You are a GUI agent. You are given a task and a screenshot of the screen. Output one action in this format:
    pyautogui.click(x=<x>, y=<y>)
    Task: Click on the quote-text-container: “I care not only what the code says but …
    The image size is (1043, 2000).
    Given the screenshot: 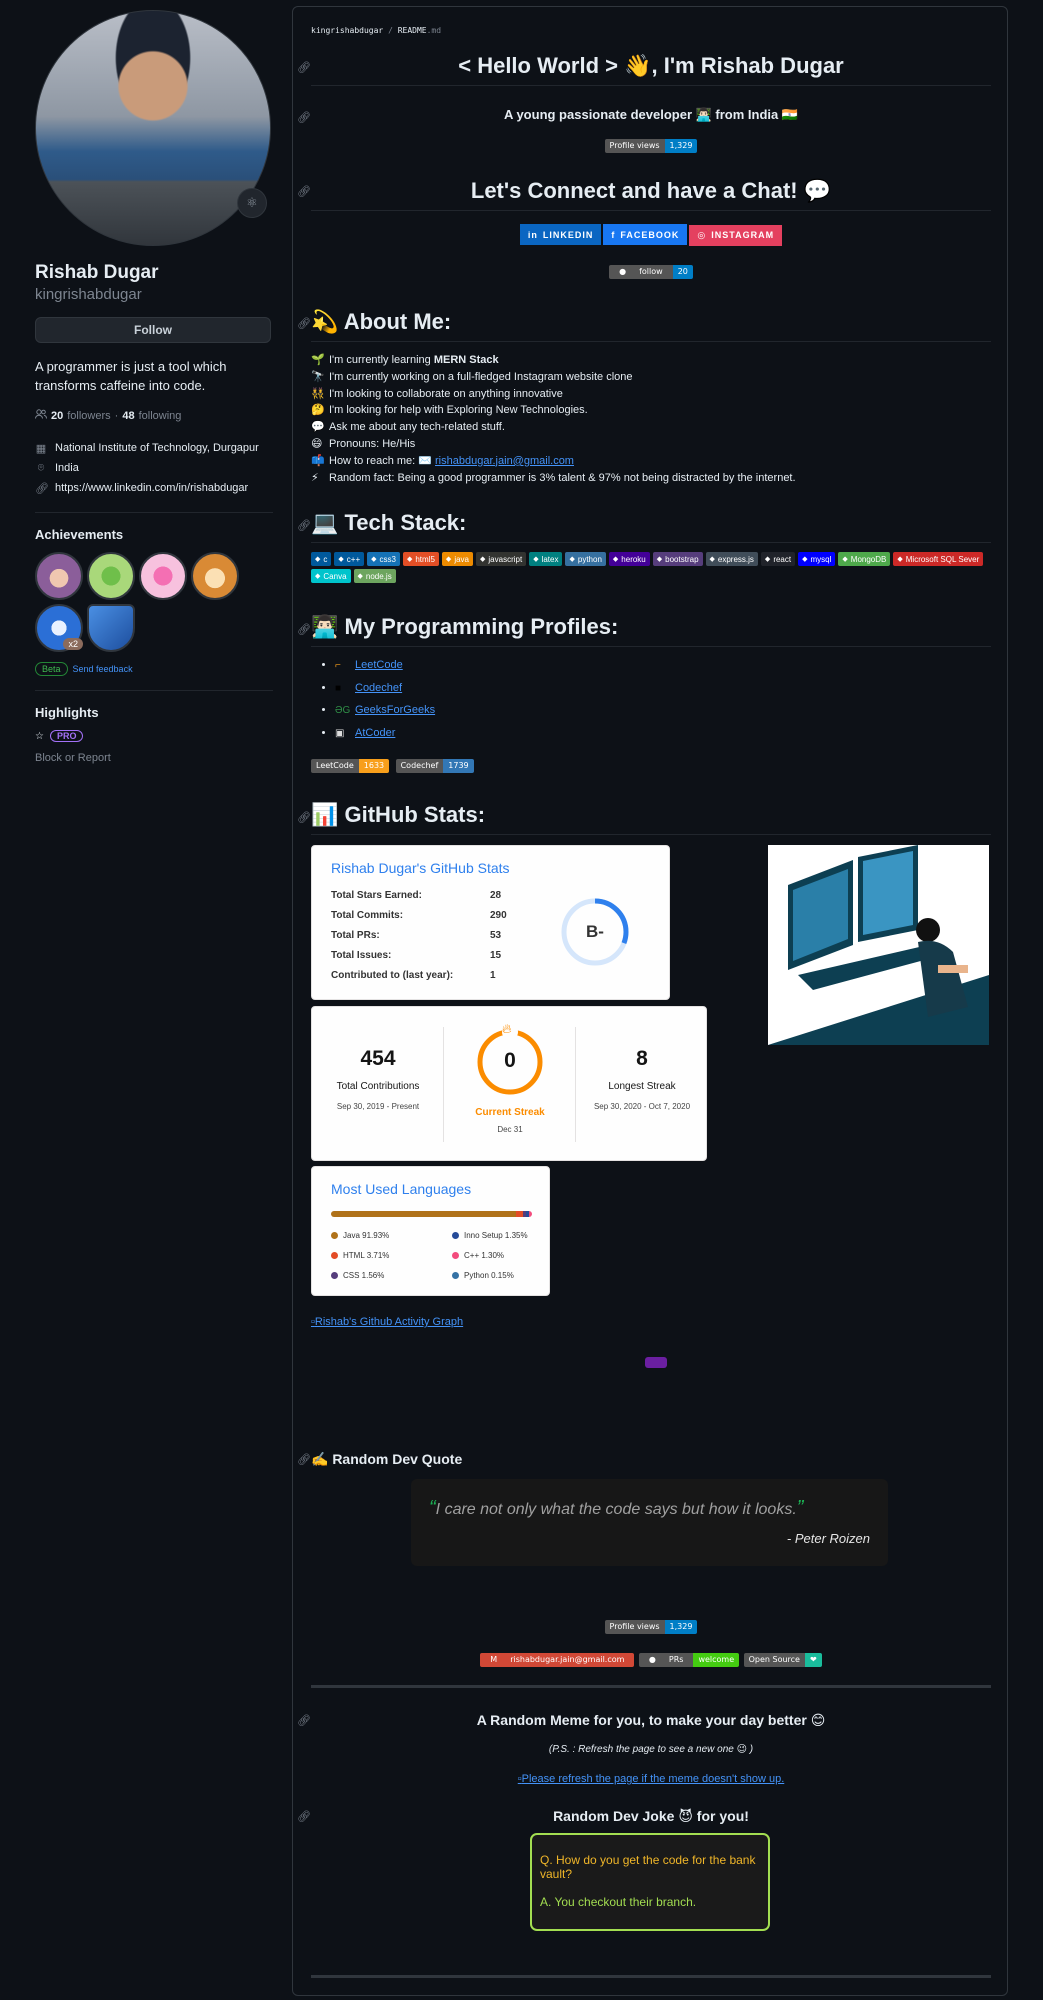 What is the action you would take?
    pyautogui.click(x=616, y=1508)
    